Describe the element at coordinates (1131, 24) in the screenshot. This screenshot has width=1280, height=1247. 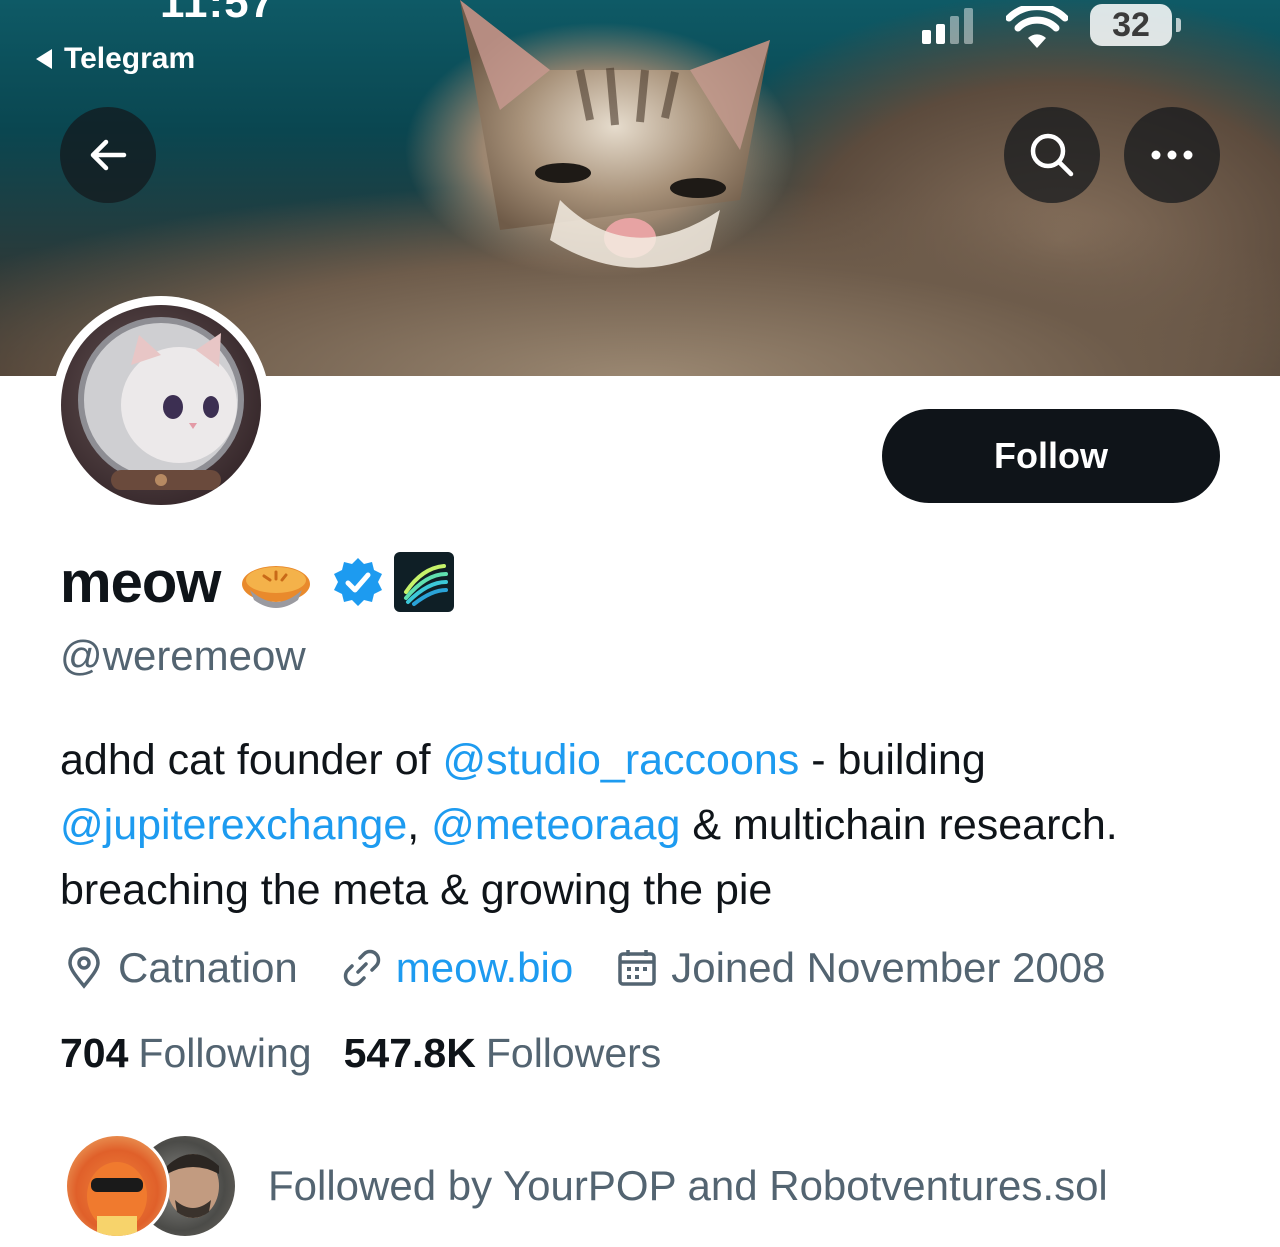
I see `battery-level: 32` at that location.